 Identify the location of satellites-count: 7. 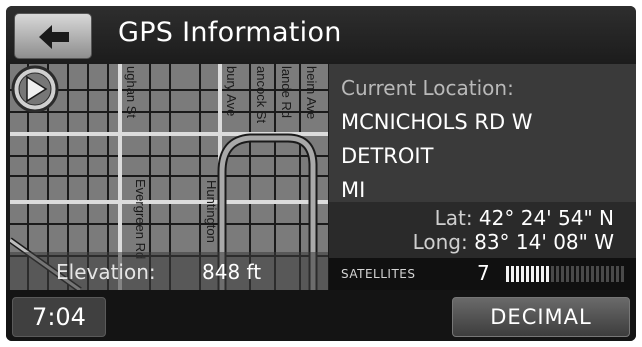
(483, 273).